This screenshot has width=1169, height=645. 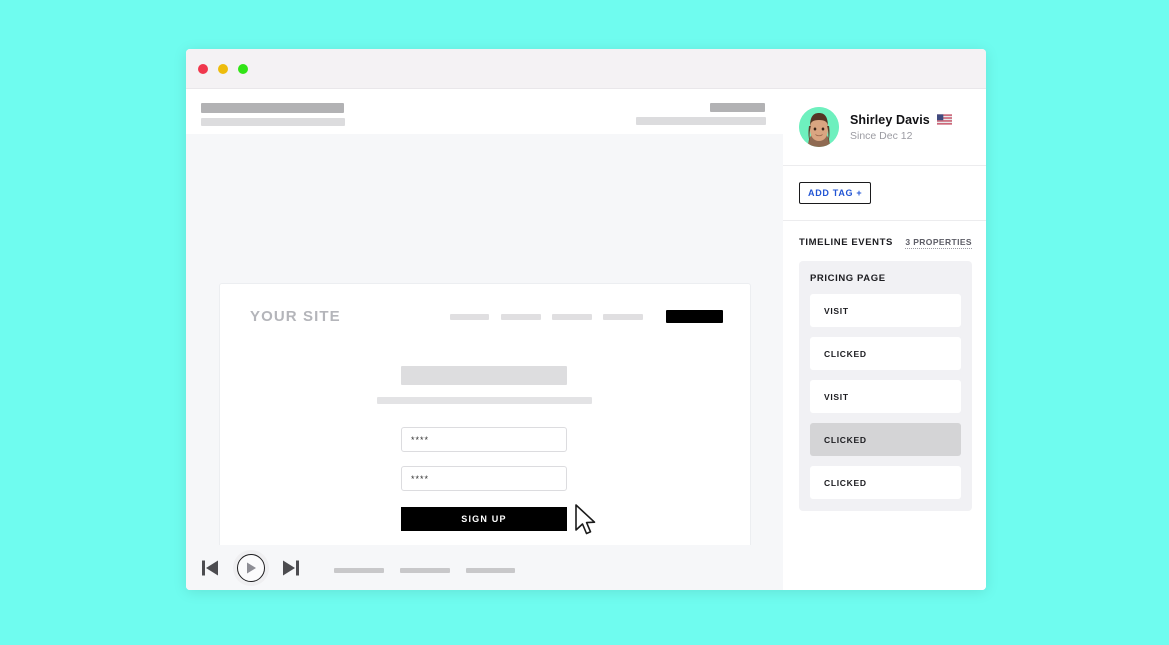 What do you see at coordinates (701, 121) in the screenshot?
I see `header-meta-placeholder` at bounding box center [701, 121].